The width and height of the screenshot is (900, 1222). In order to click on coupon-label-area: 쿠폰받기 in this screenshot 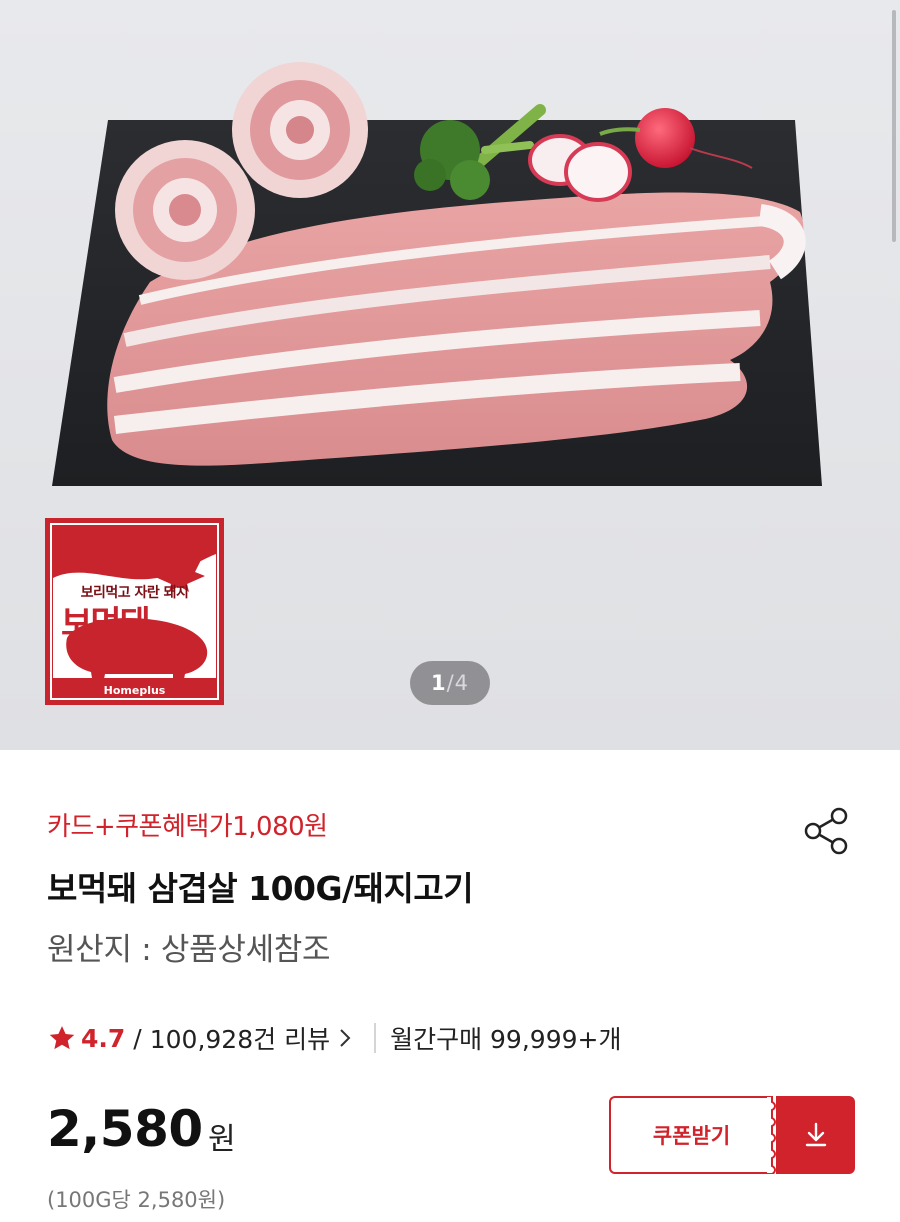, I will do `click(690, 1135)`.